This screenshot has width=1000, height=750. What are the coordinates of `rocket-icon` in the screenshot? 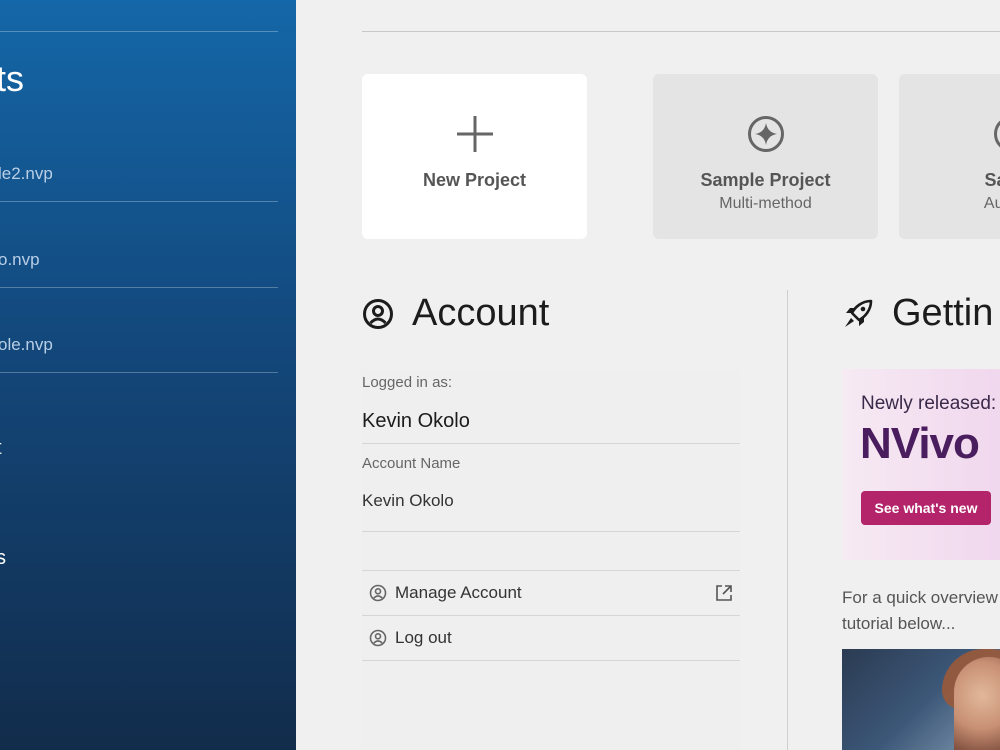 It's located at (859, 313).